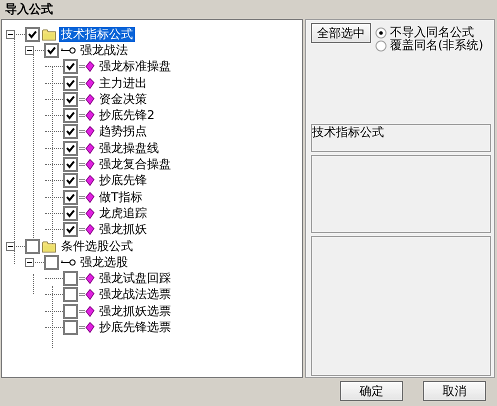 The height and width of the screenshot is (406, 497). Describe the element at coordinates (29, 9) in the screenshot. I see `window-title: 导入公式` at that location.